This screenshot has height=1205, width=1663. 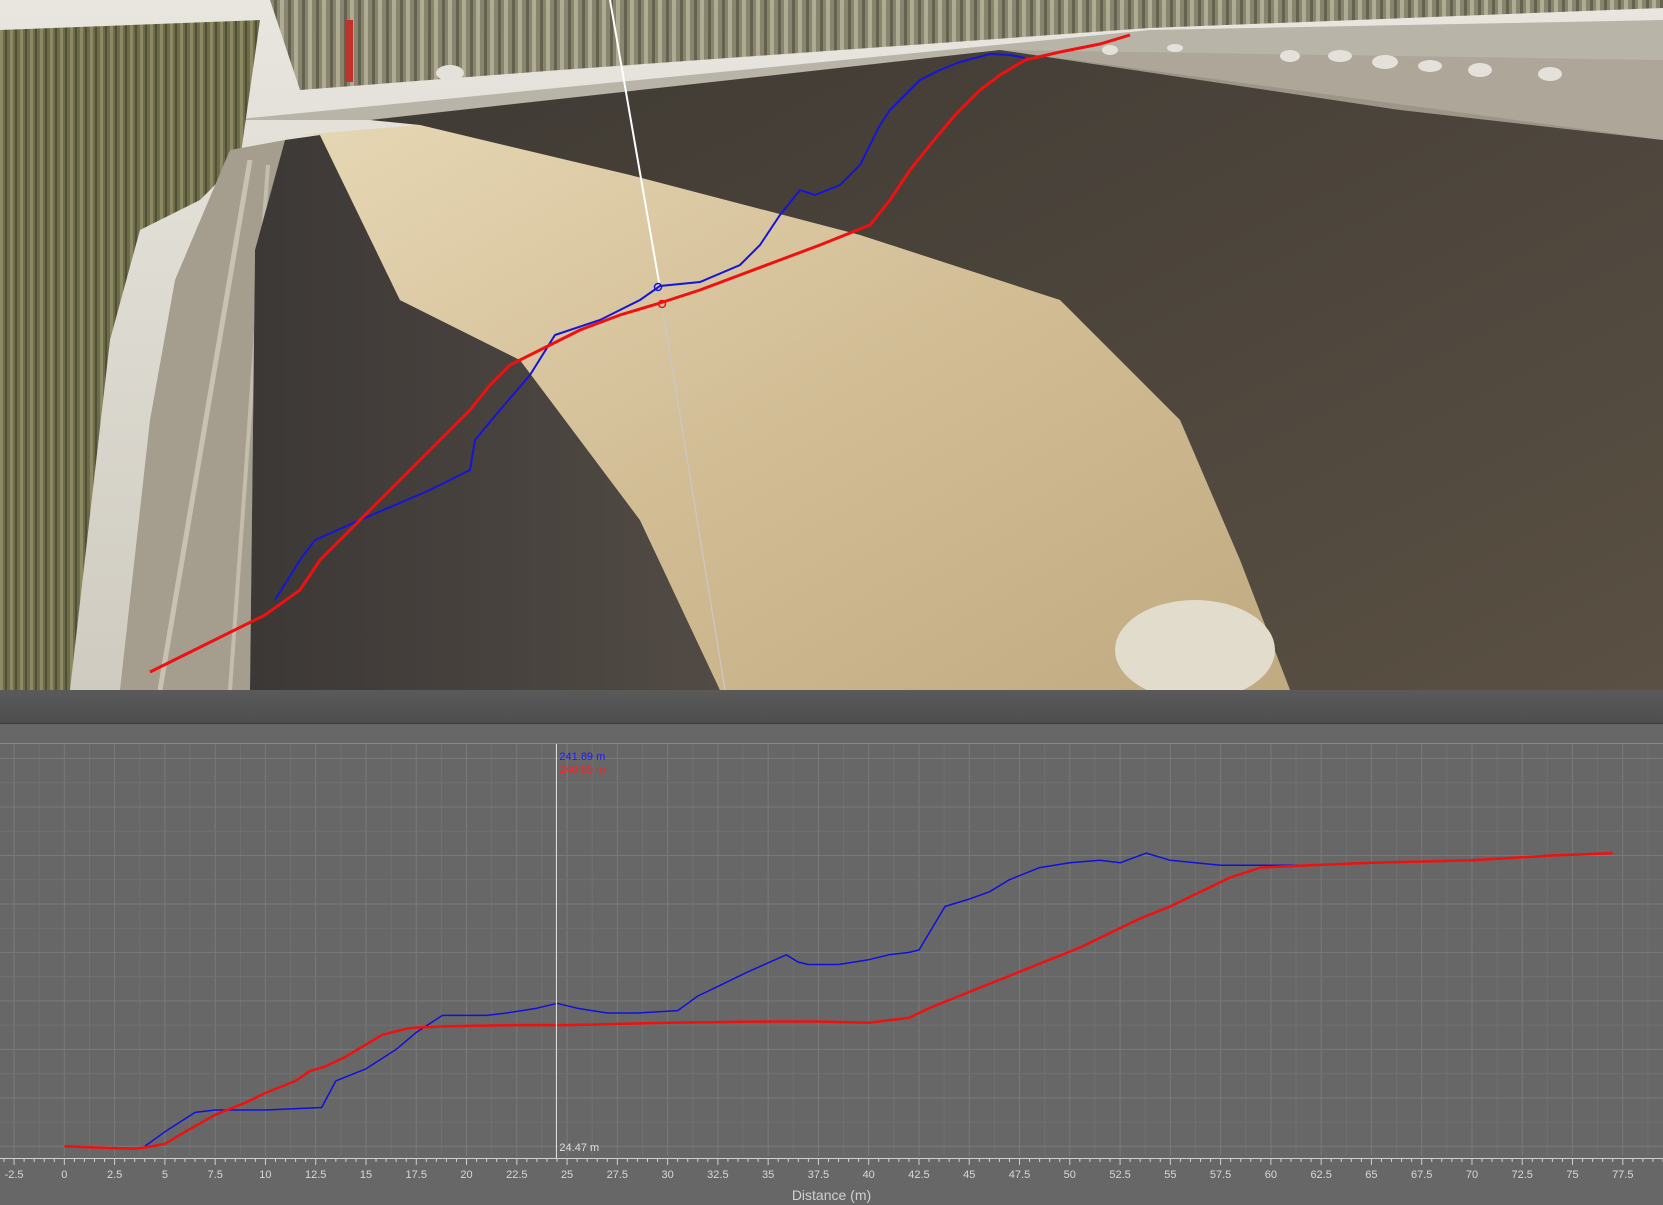 What do you see at coordinates (1371, 1175) in the screenshot?
I see `x-tick-label: 65` at bounding box center [1371, 1175].